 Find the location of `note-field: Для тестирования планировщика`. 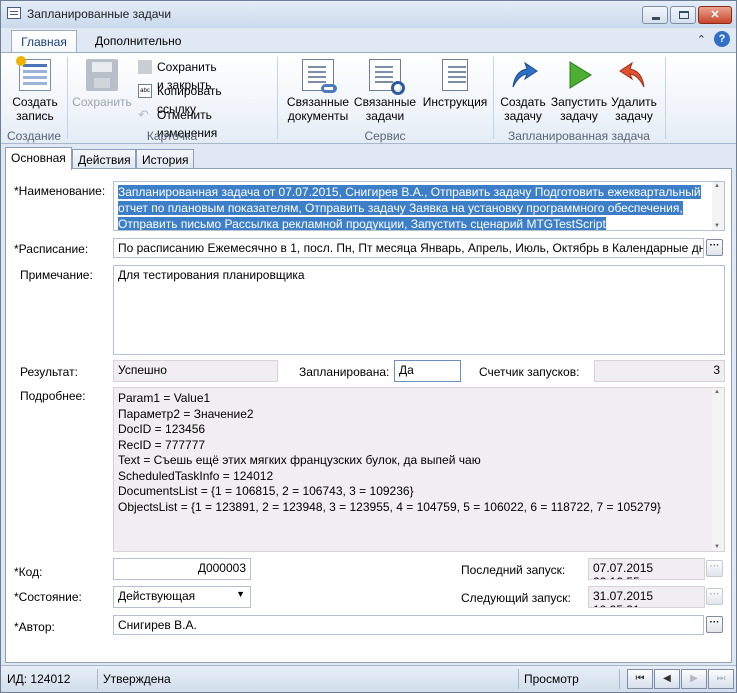

note-field: Для тестирования планировщика is located at coordinates (419, 310).